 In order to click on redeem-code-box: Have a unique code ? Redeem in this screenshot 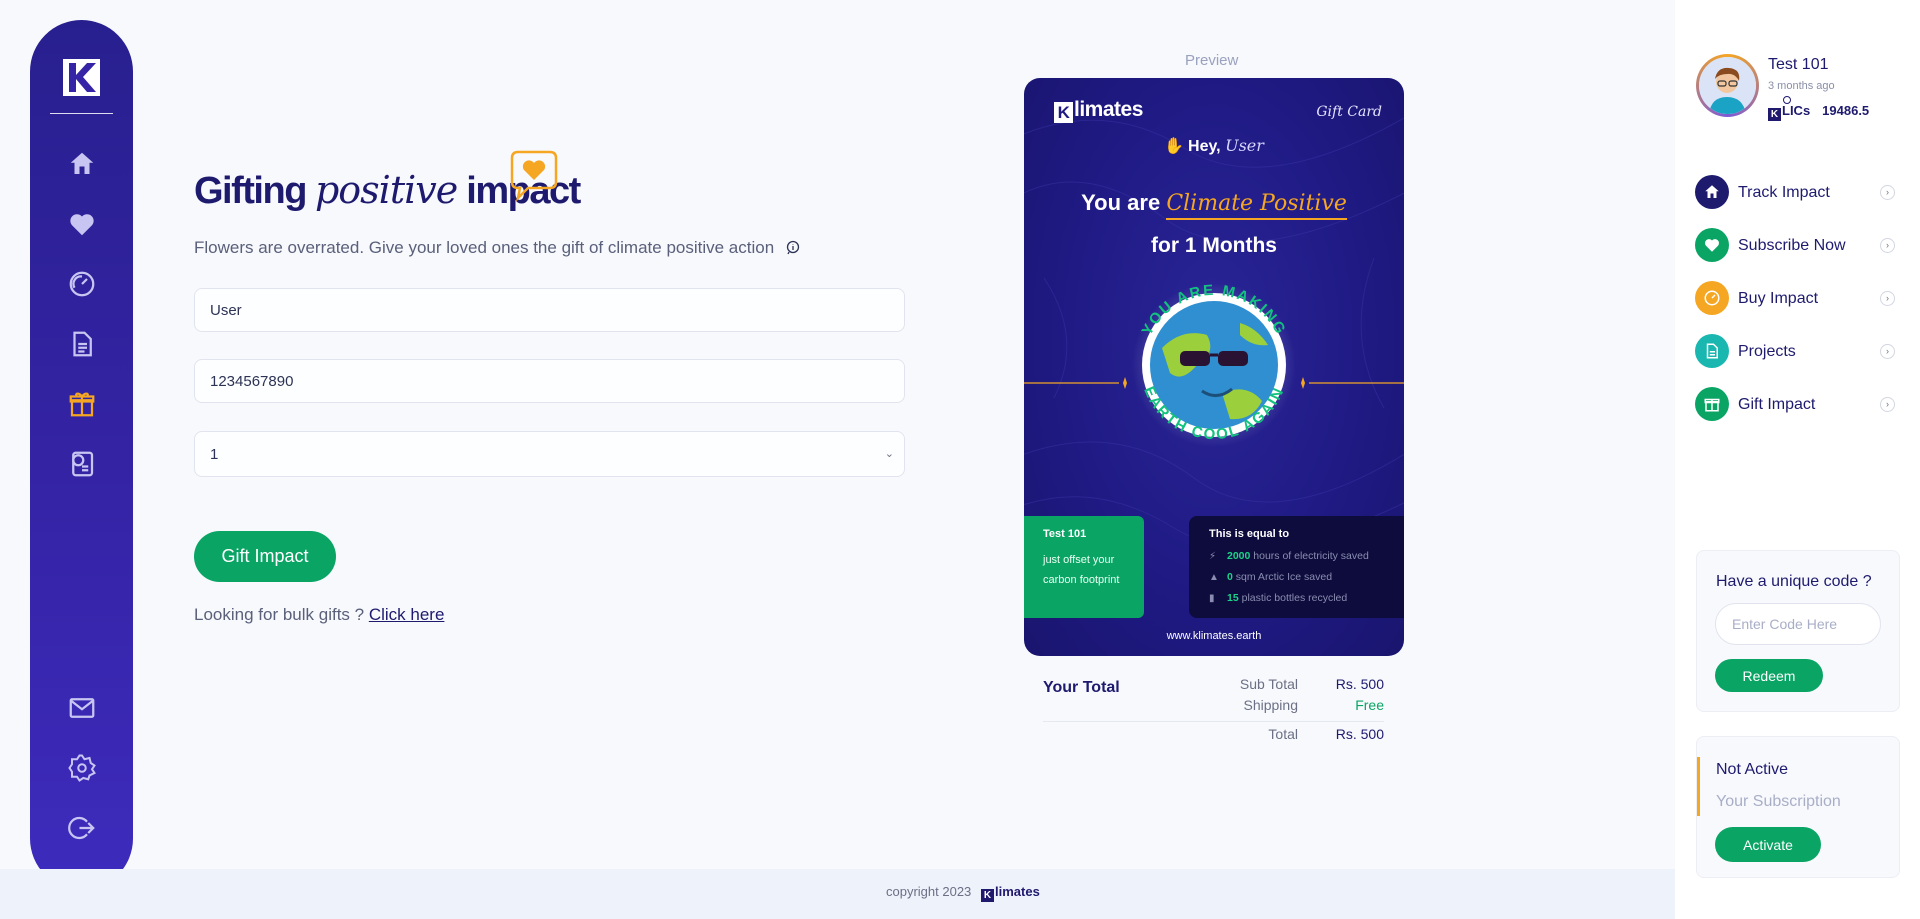, I will do `click(1798, 631)`.